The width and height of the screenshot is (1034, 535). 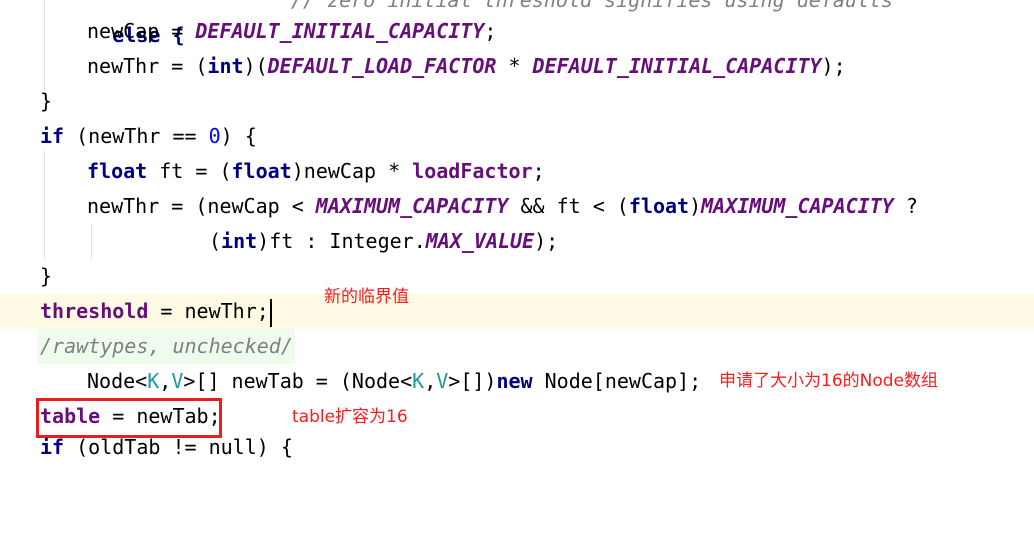 What do you see at coordinates (201, 206) in the screenshot?
I see `code-token: newThr = (newCap <` at bounding box center [201, 206].